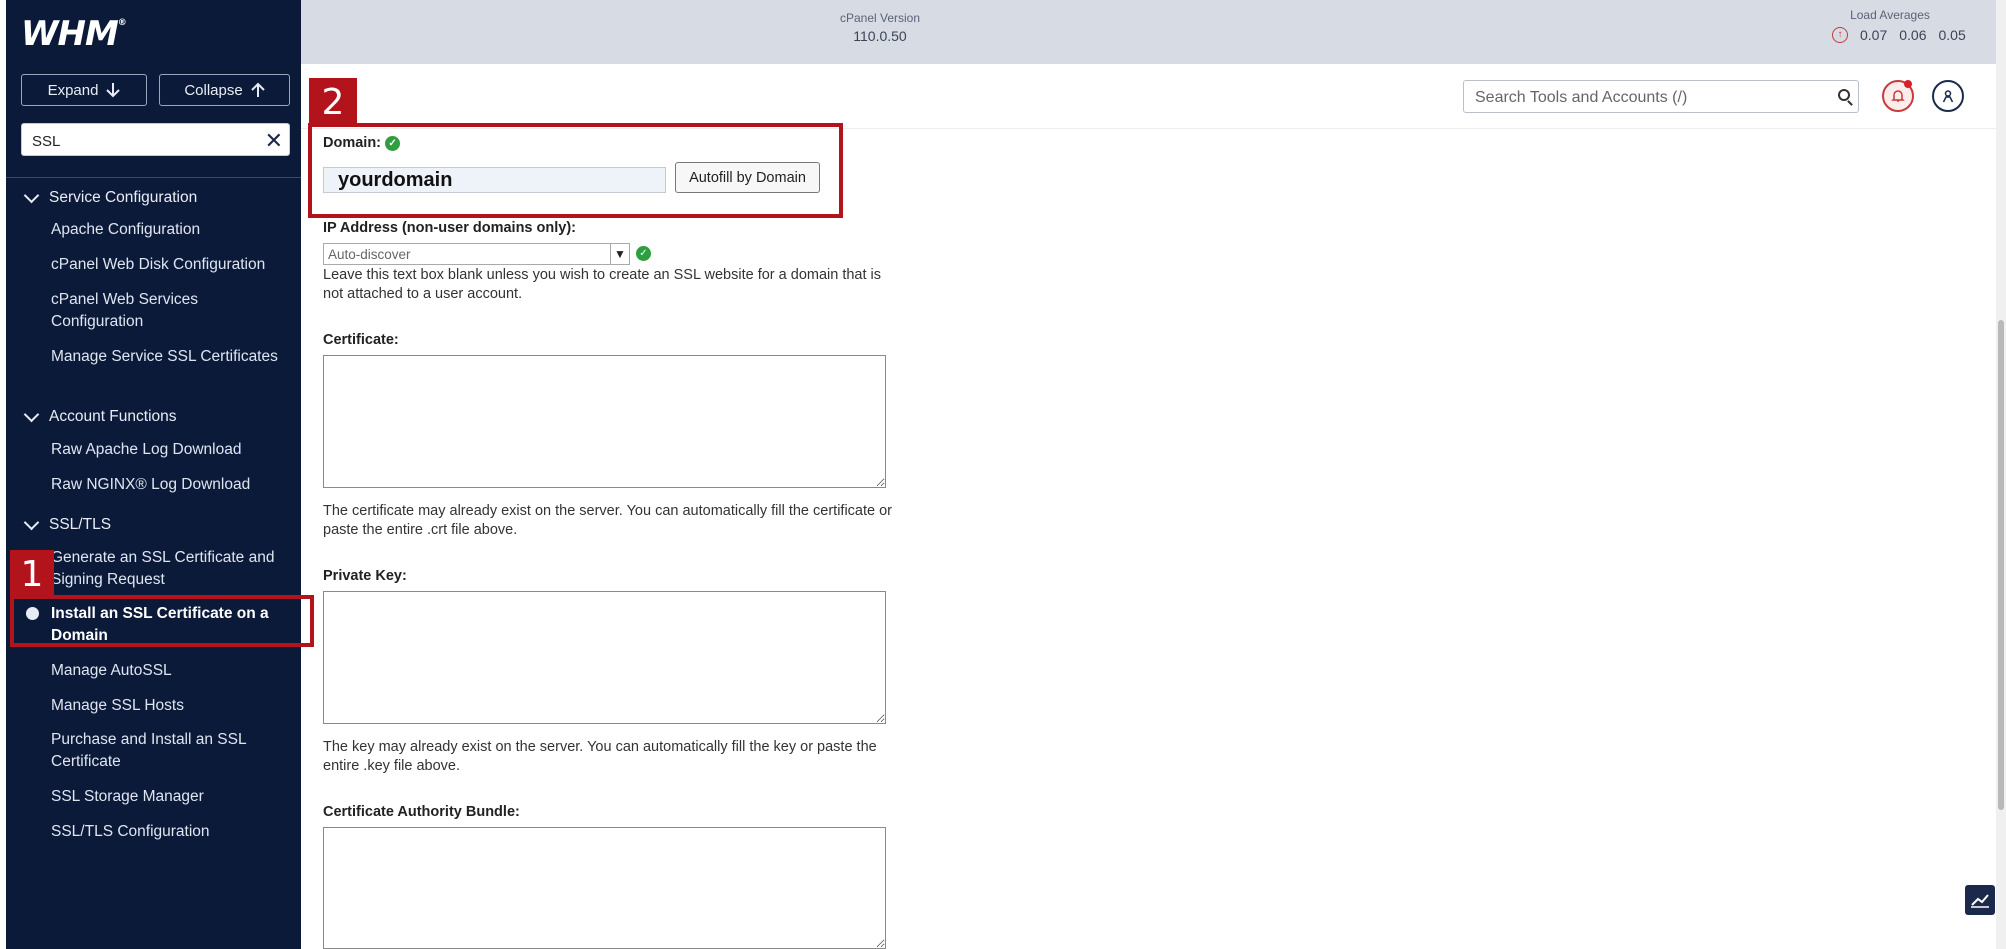 This screenshot has width=2006, height=949. What do you see at coordinates (168, 485) in the screenshot?
I see `sidebar-item-raw-nginx-log: Raw NGINX® Log Download` at bounding box center [168, 485].